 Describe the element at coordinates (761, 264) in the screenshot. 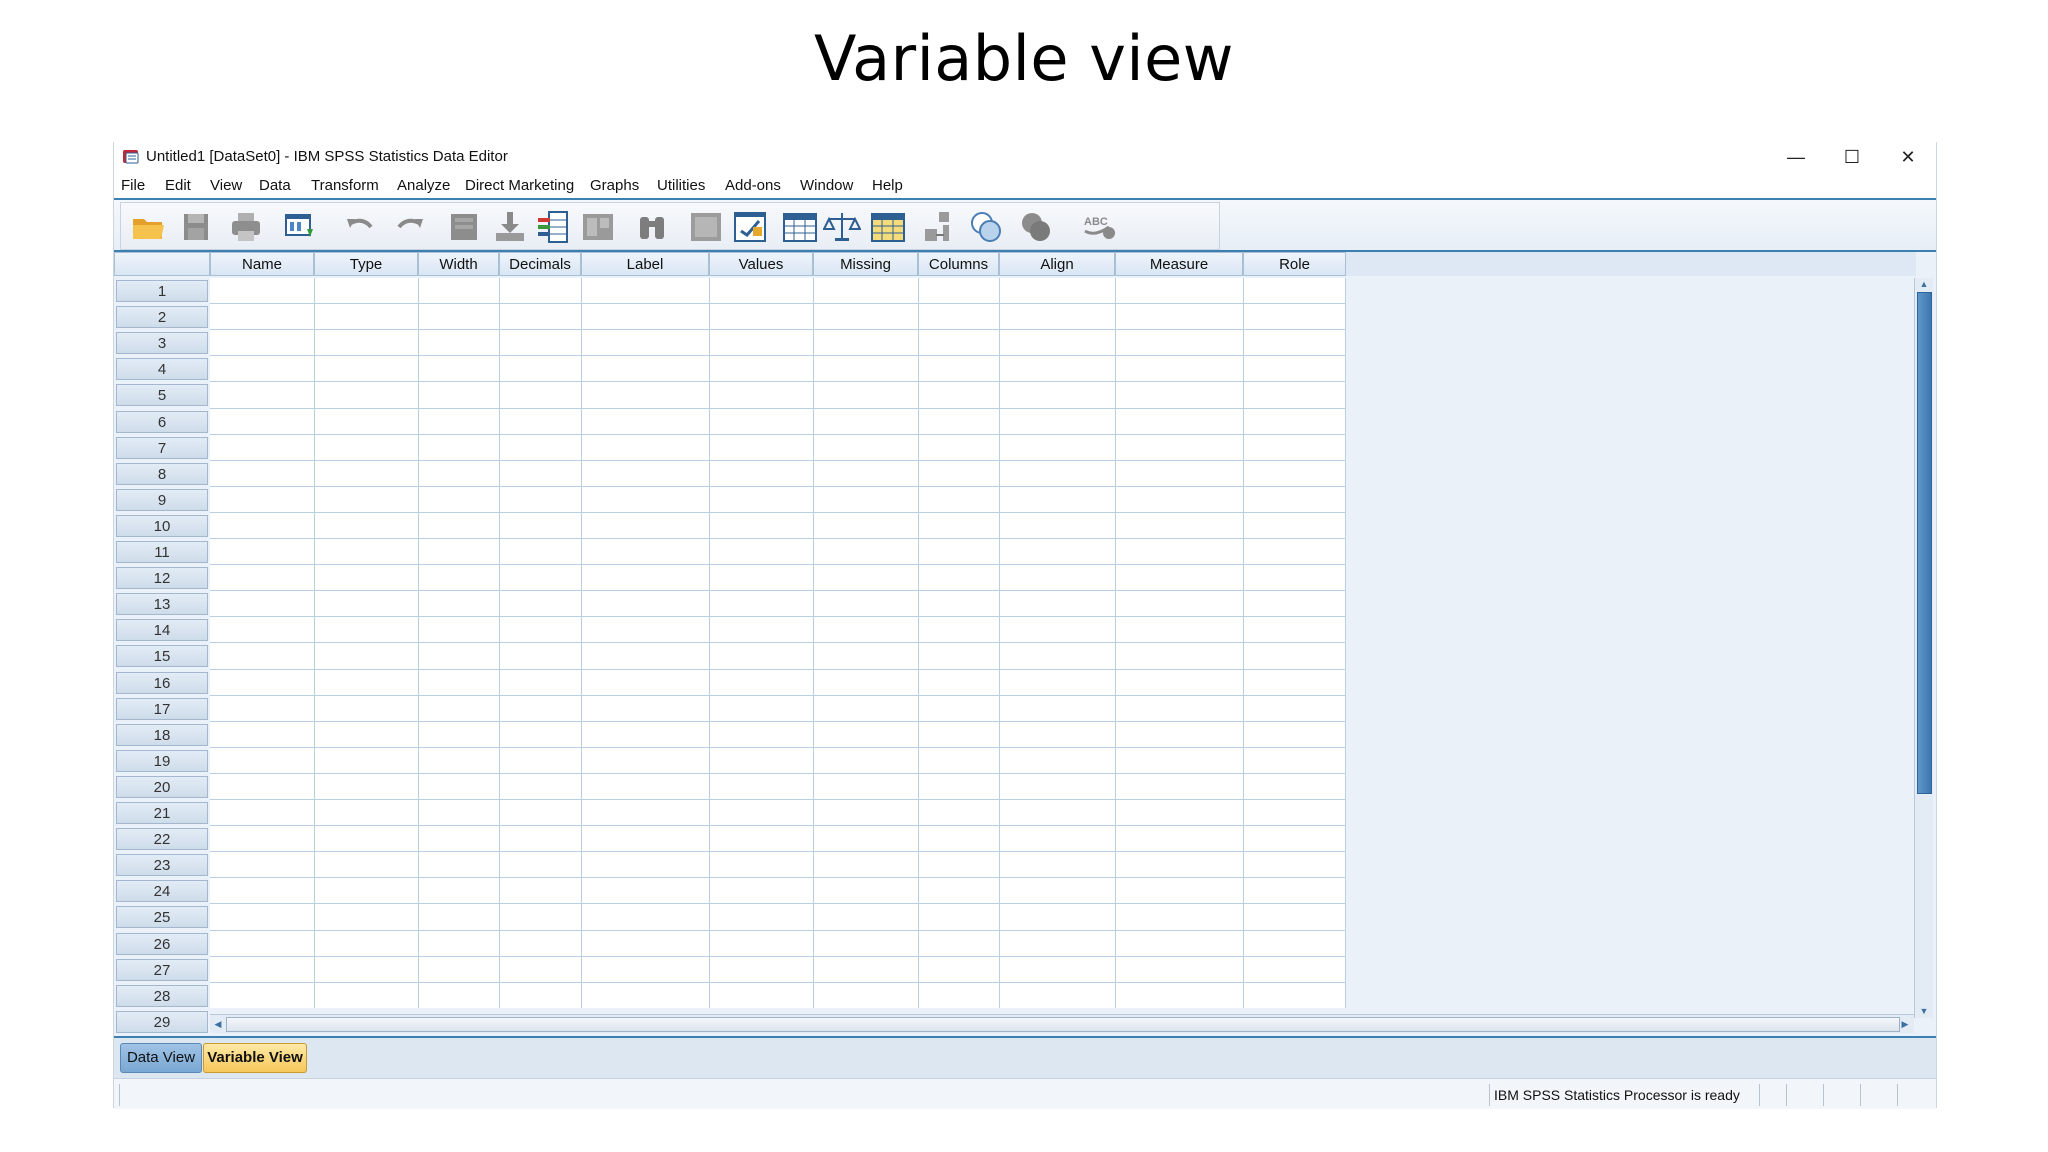

I see `column-header-values: Values` at that location.